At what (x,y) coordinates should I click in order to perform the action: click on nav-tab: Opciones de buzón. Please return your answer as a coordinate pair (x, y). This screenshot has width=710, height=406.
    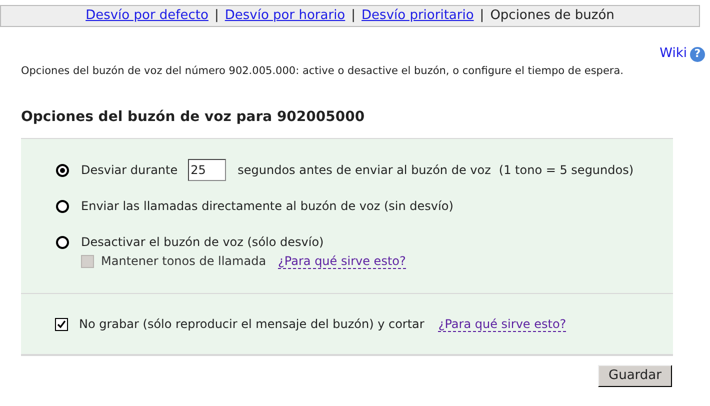
    Looking at the image, I should click on (552, 16).